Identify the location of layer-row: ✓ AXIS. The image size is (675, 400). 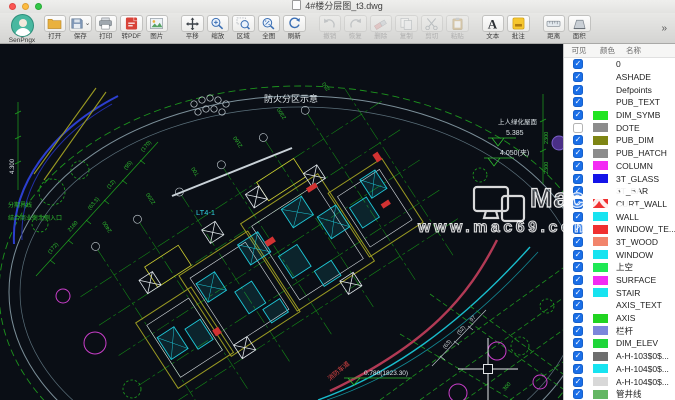
(619, 318).